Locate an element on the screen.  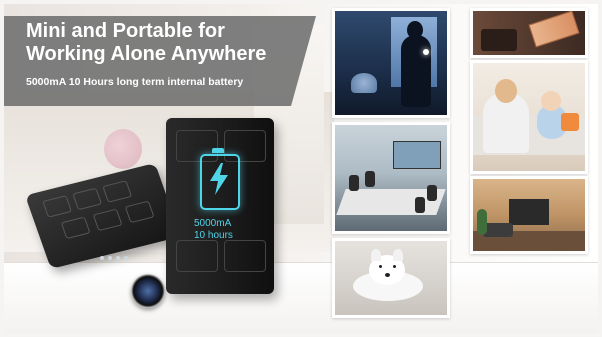
camera-lens-icon is located at coordinates (148, 291).